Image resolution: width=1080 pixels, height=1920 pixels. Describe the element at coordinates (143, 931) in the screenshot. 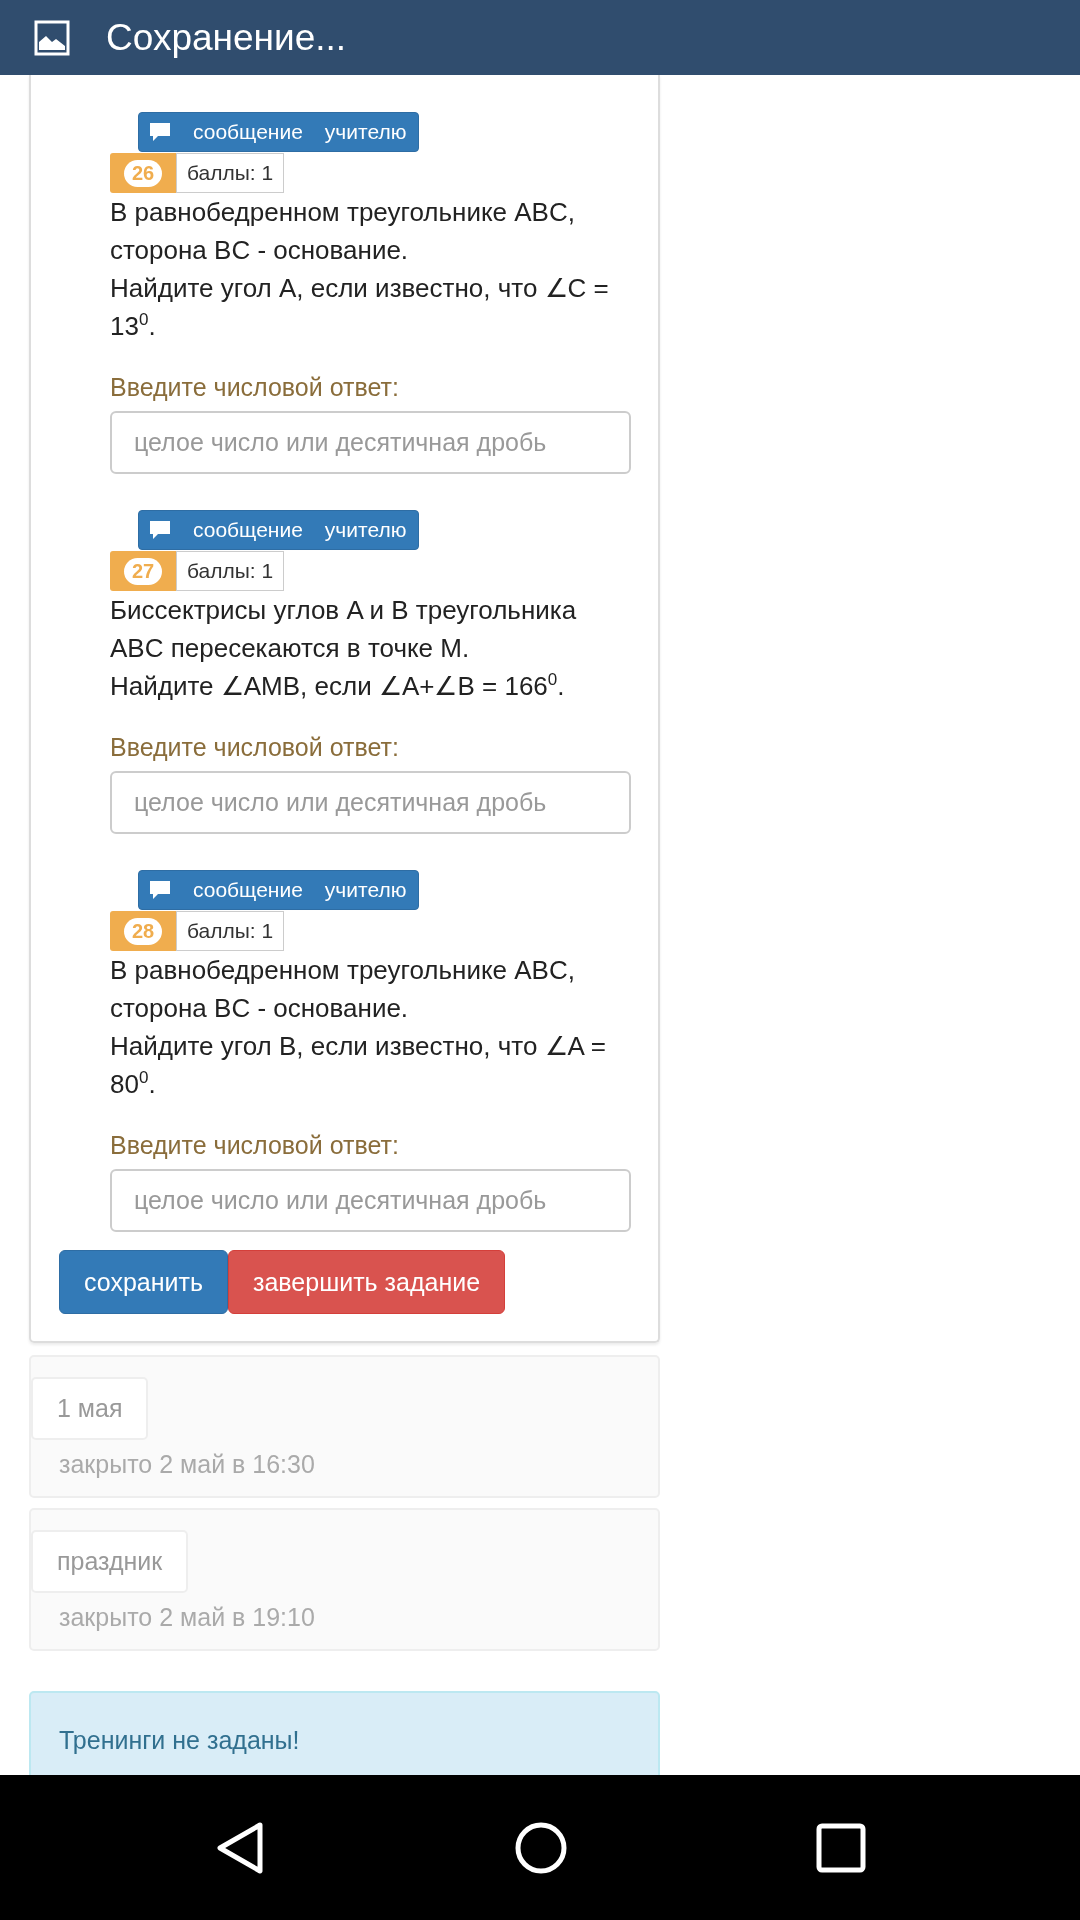

I see `question-number-badge: 28` at that location.